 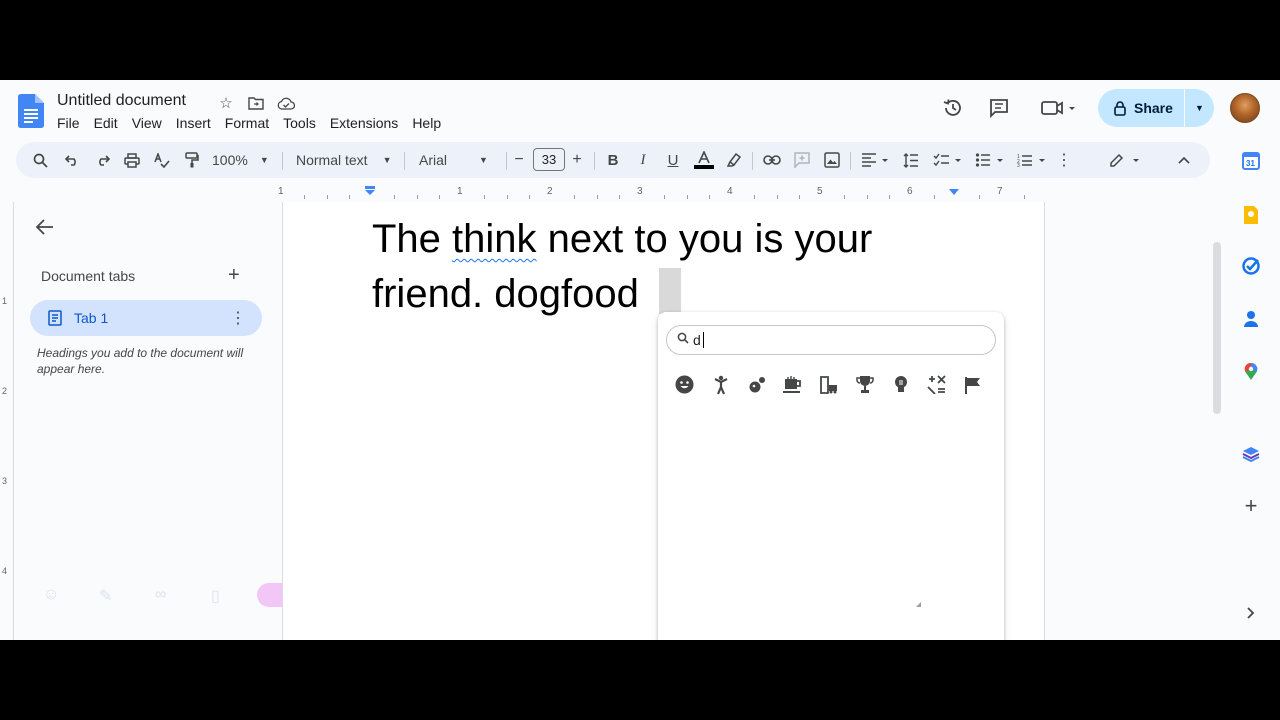 What do you see at coordinates (433, 160) in the screenshot?
I see `font-value: Arial` at bounding box center [433, 160].